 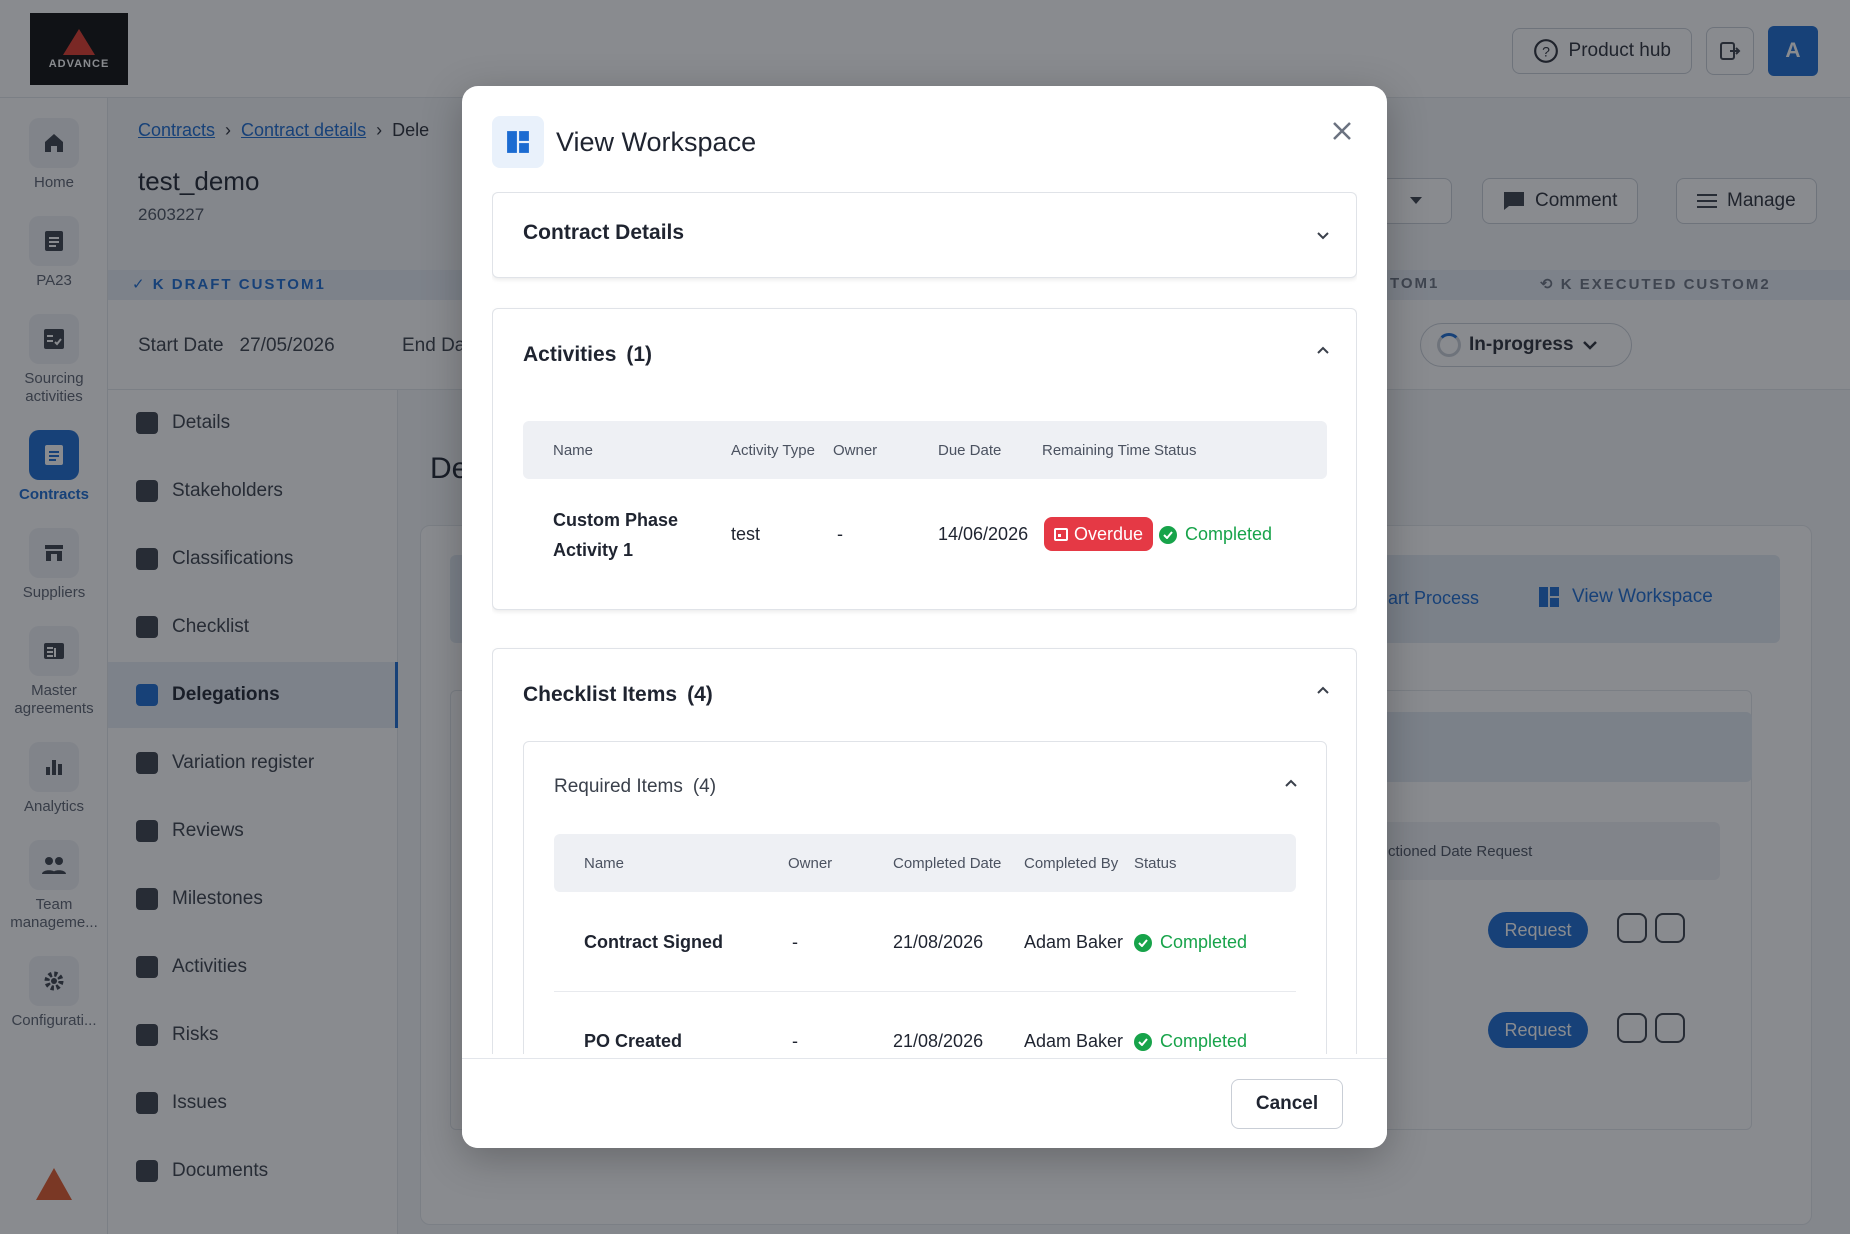 What do you see at coordinates (970, 450) in the screenshot?
I see `col-due-date: Due Date` at bounding box center [970, 450].